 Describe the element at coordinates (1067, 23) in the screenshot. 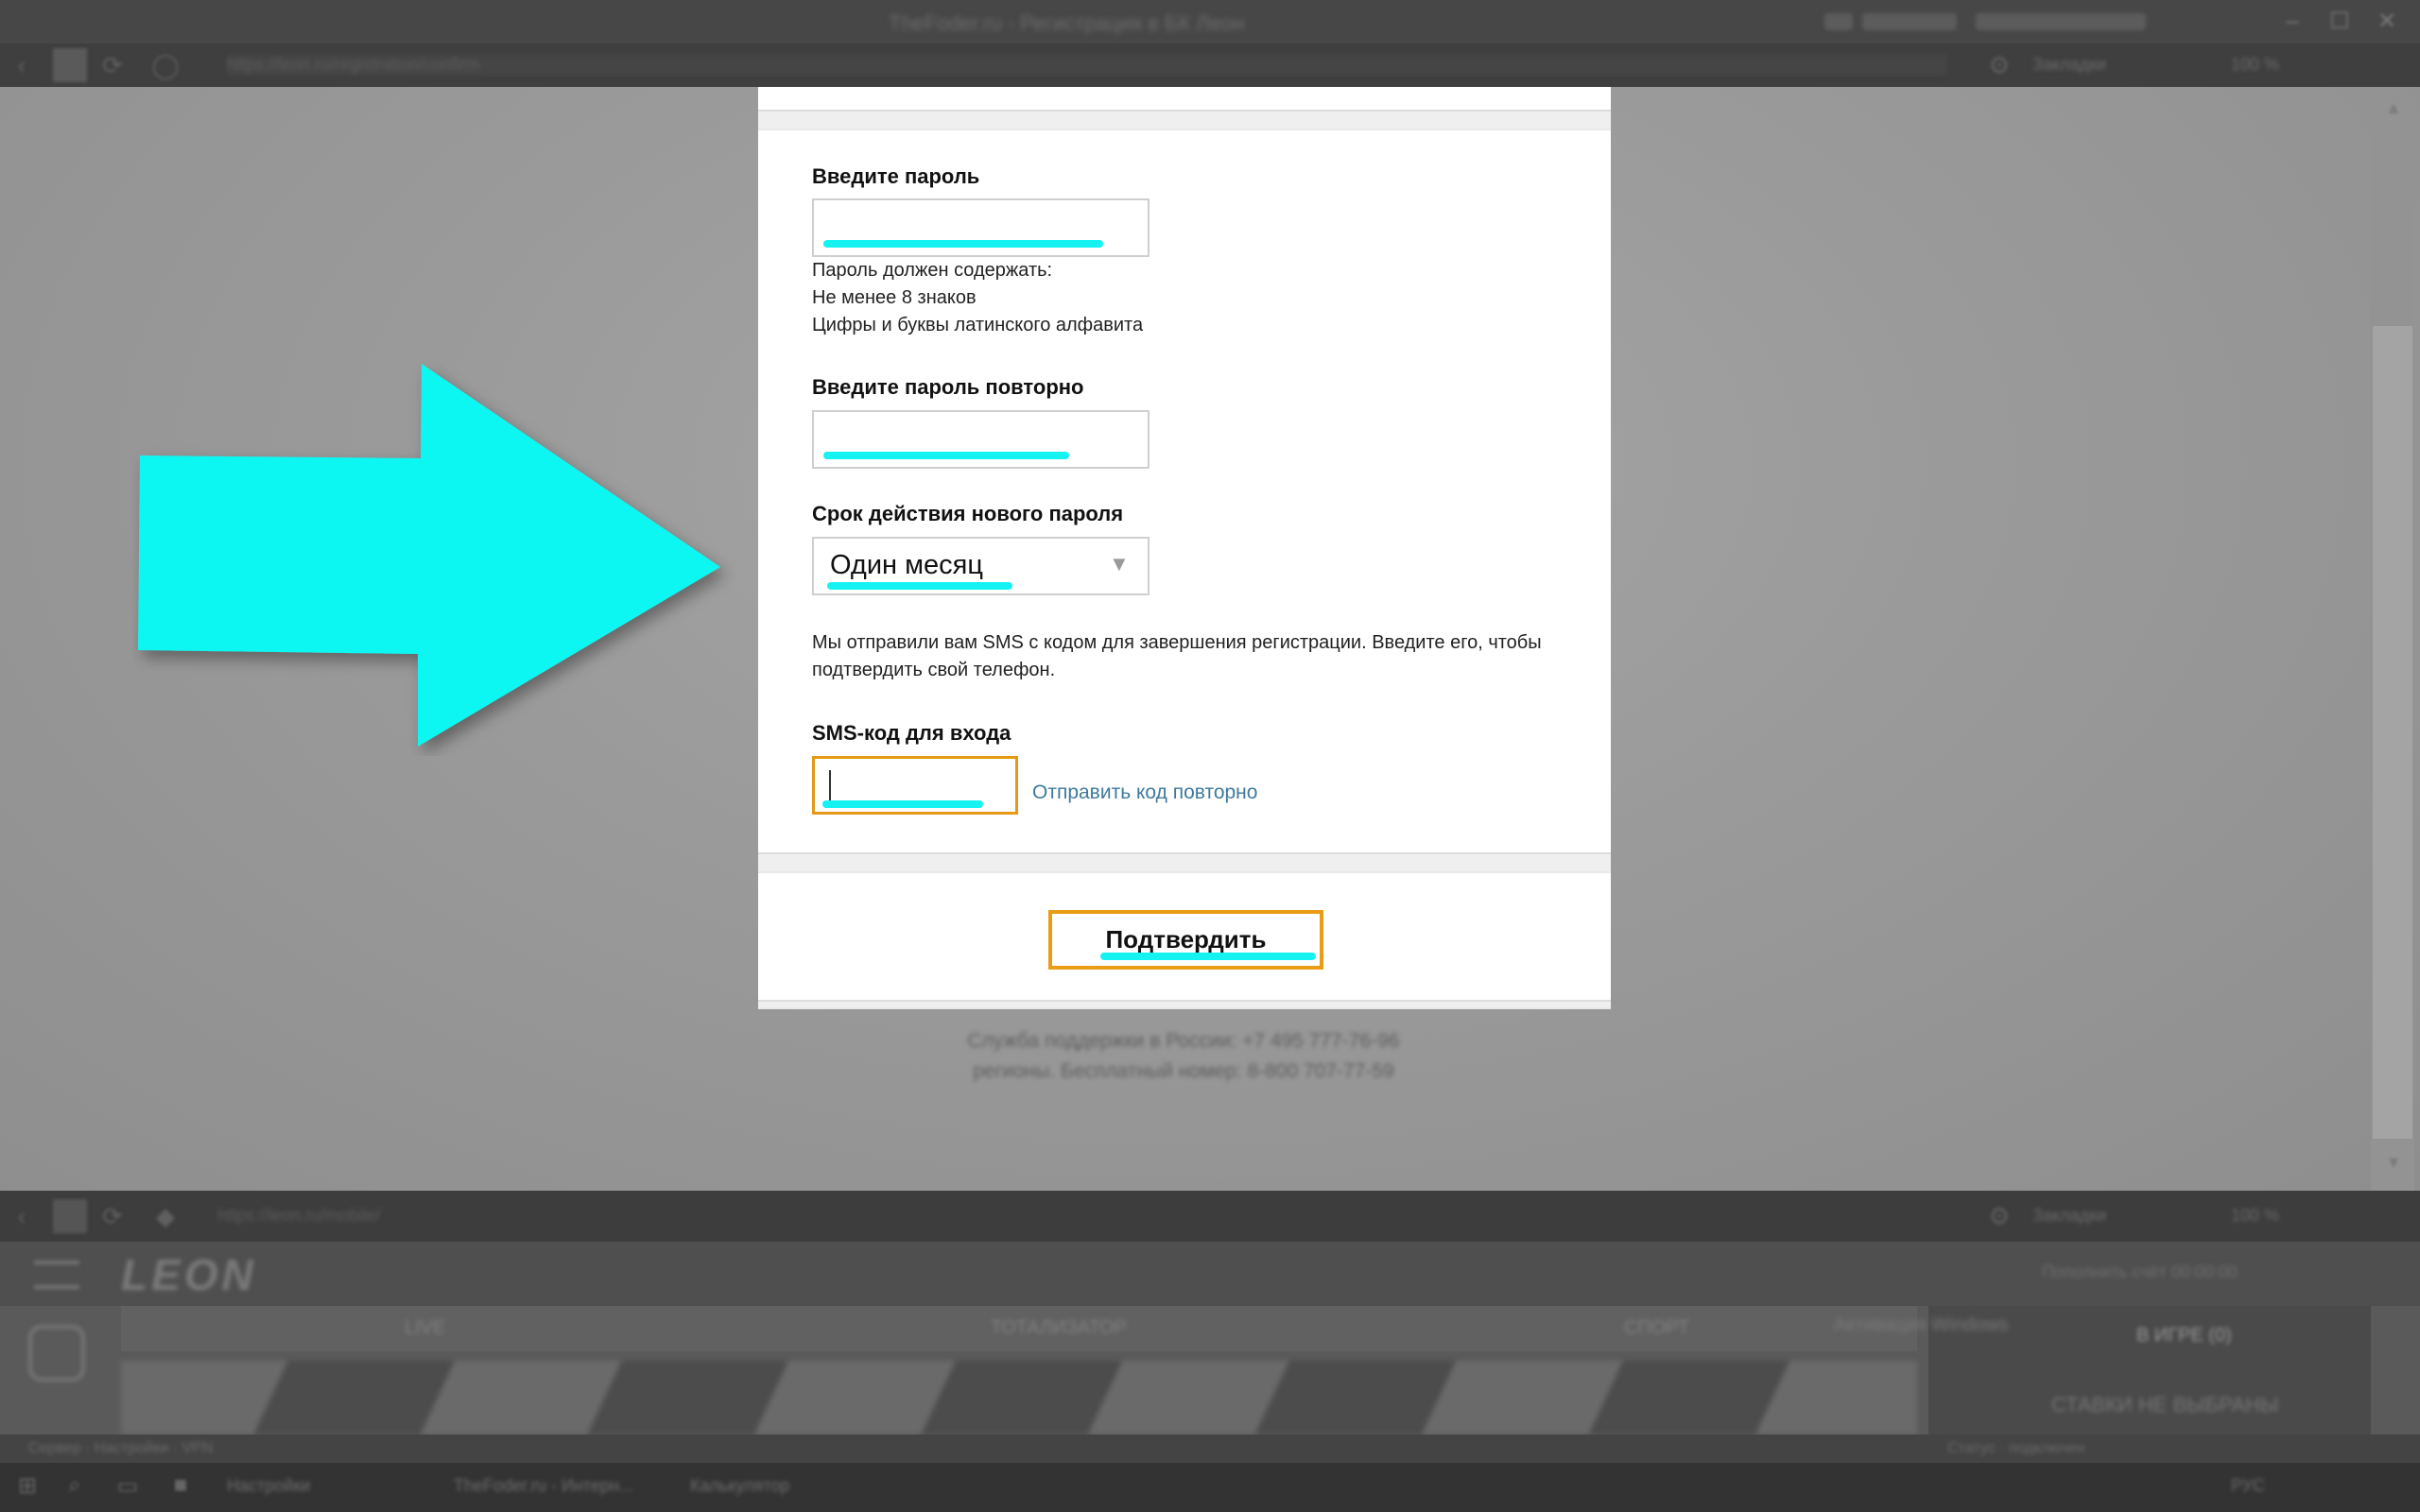

I see `window-title: TheFoder.ru - Регистрация в БК Леон` at that location.